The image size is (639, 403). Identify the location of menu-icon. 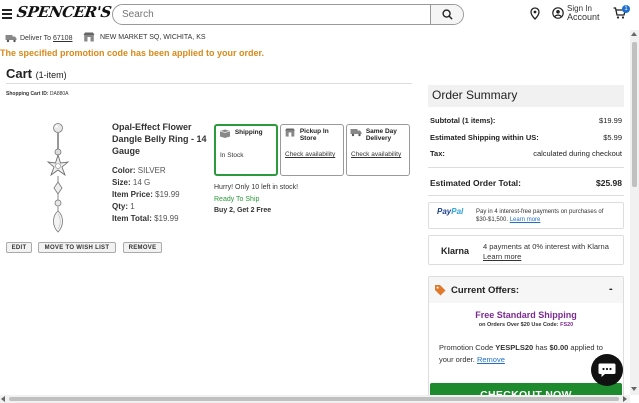
(7, 14).